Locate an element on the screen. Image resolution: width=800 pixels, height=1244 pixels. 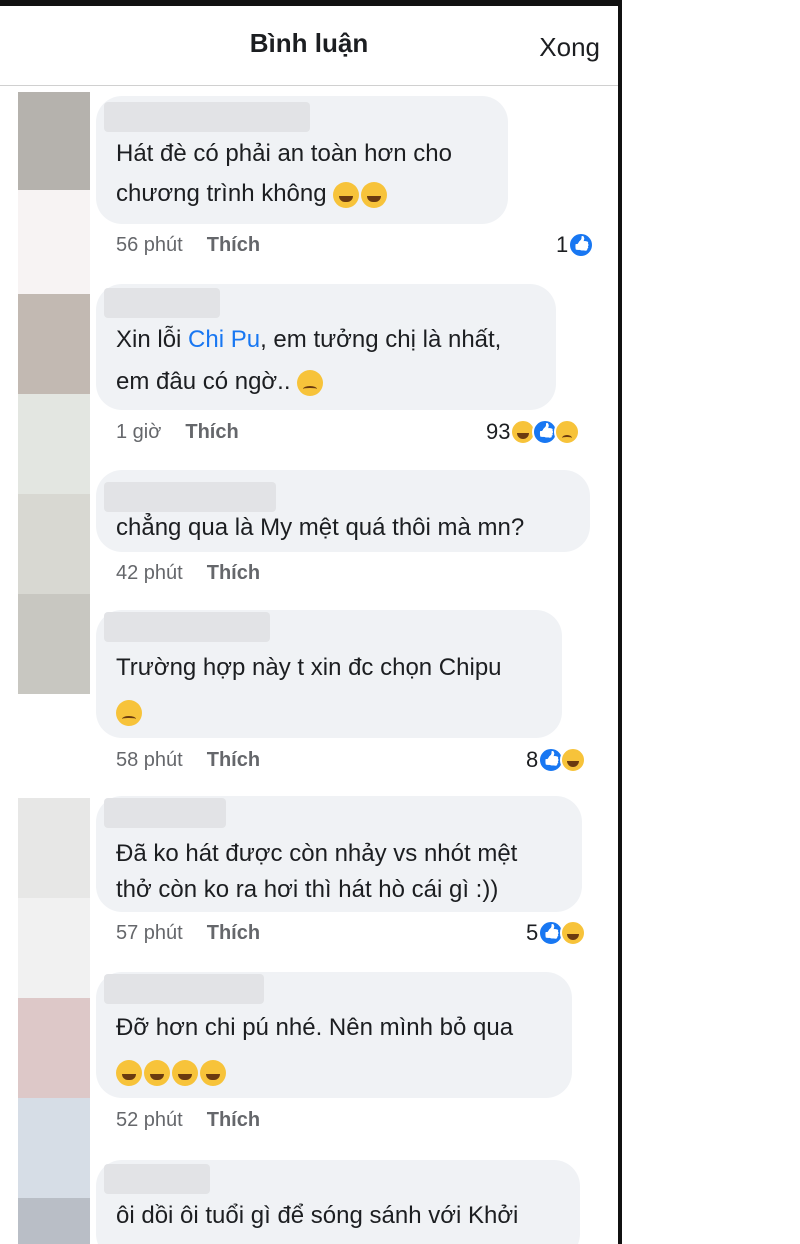
comment-time: 42 phút is located at coordinates (149, 573).